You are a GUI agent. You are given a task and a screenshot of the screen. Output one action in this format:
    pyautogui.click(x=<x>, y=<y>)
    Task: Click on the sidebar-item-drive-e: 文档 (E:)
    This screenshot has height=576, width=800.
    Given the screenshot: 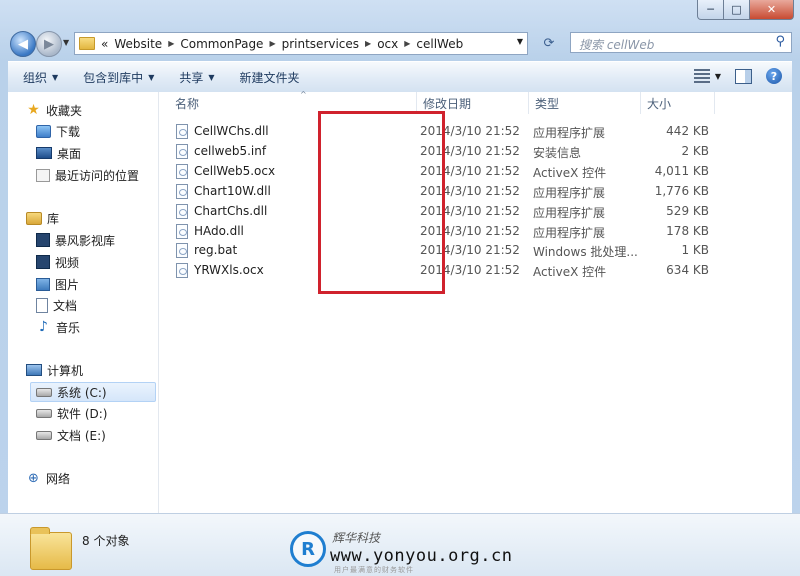 What is the action you would take?
    pyautogui.click(x=71, y=435)
    